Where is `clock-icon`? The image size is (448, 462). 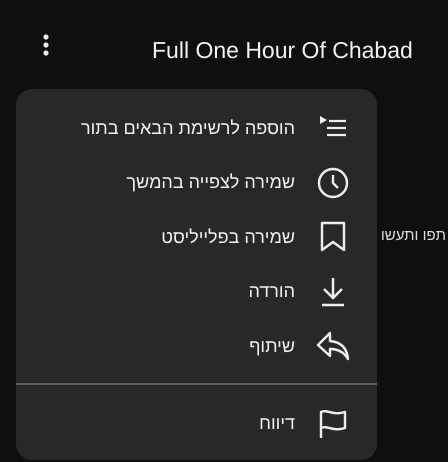 clock-icon is located at coordinates (333, 182).